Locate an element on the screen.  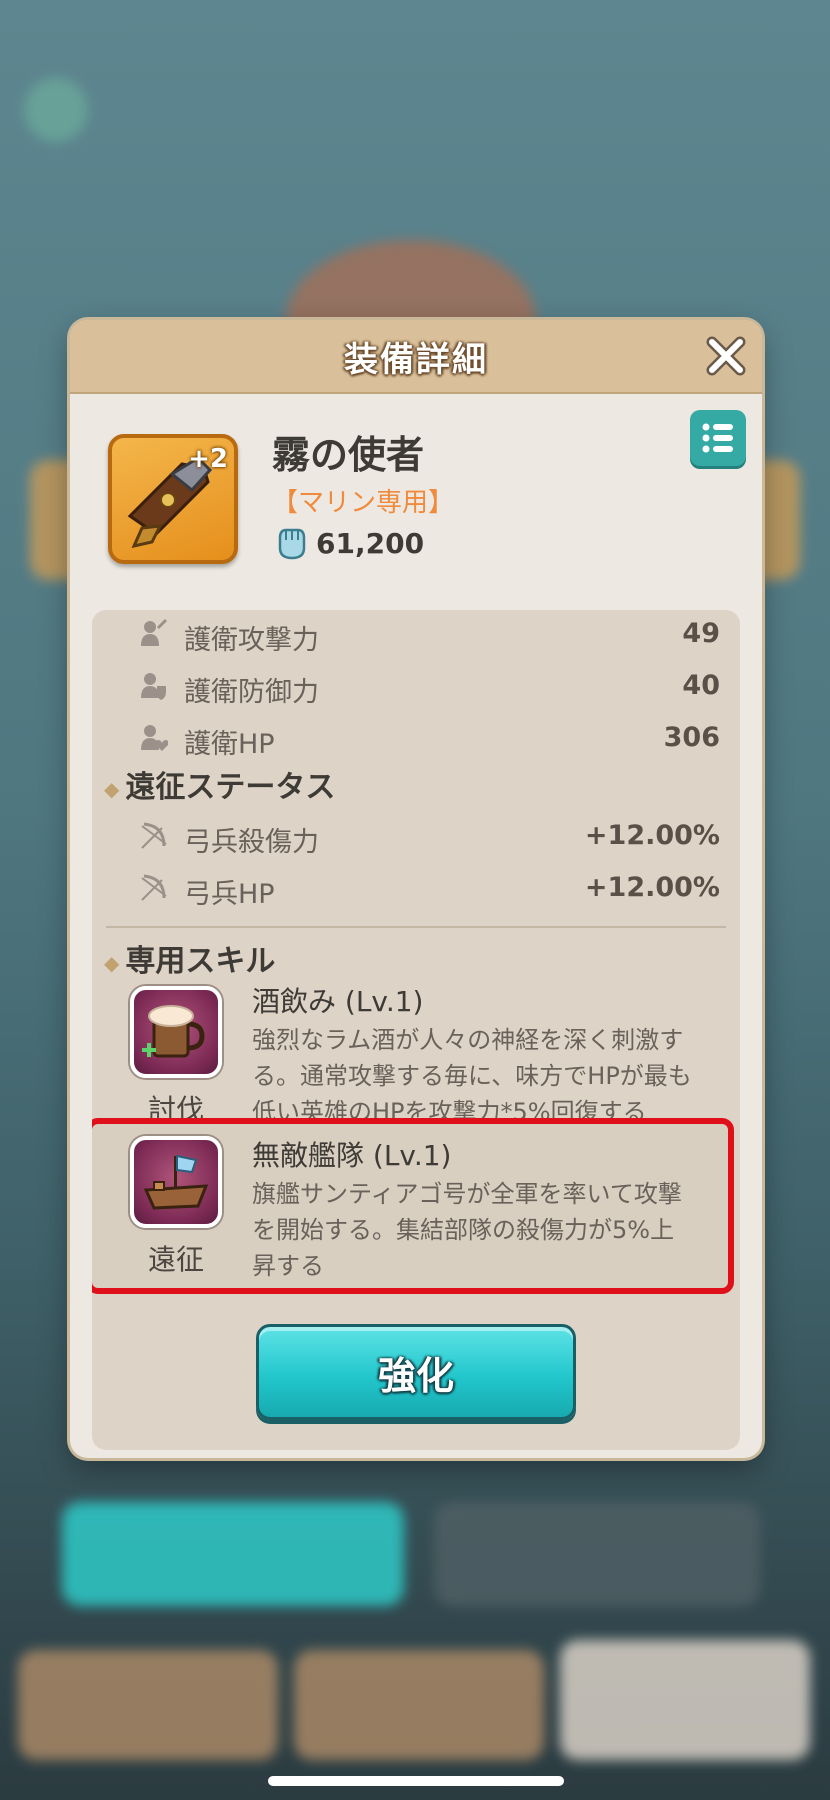
skills-section-title: ◆ 専用スキル is located at coordinates (189, 958).